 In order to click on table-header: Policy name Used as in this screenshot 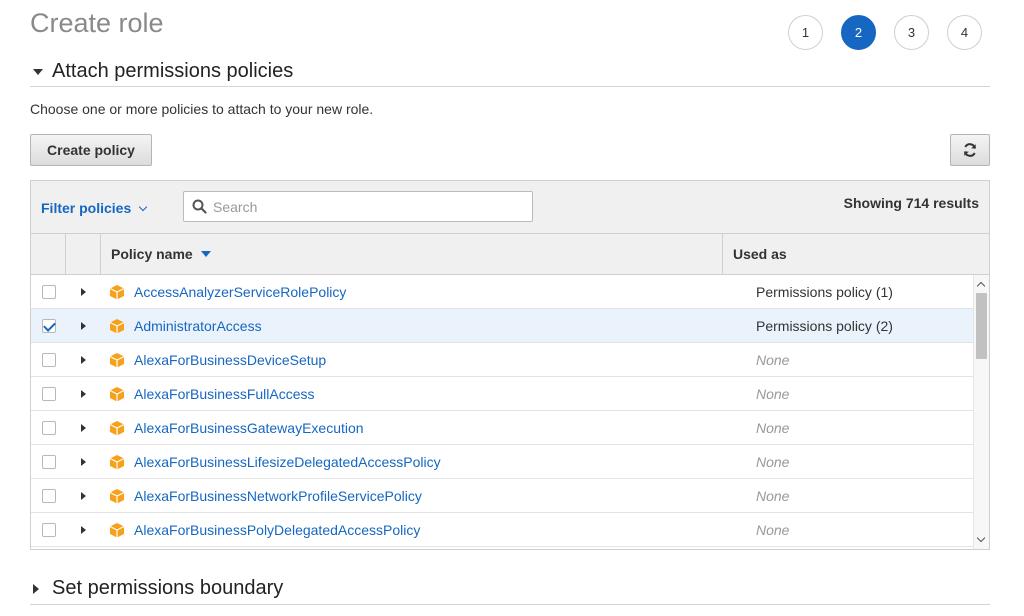, I will do `click(510, 254)`.